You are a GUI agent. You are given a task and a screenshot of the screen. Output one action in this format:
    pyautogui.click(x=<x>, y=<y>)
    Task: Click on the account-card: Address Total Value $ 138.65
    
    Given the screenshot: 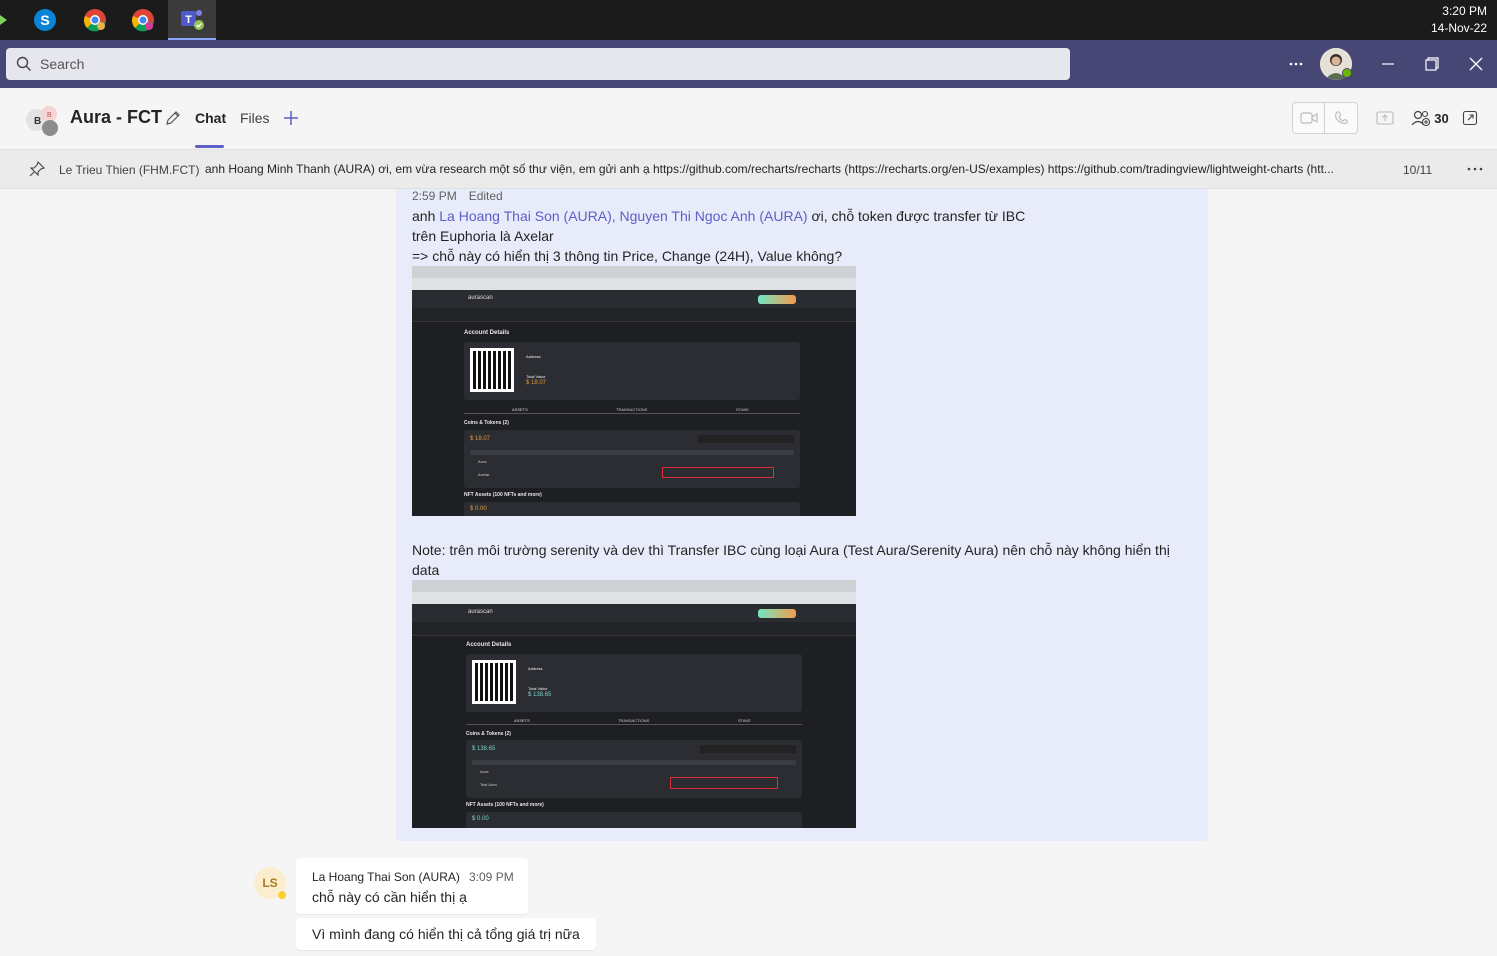 What is the action you would take?
    pyautogui.click(x=634, y=683)
    